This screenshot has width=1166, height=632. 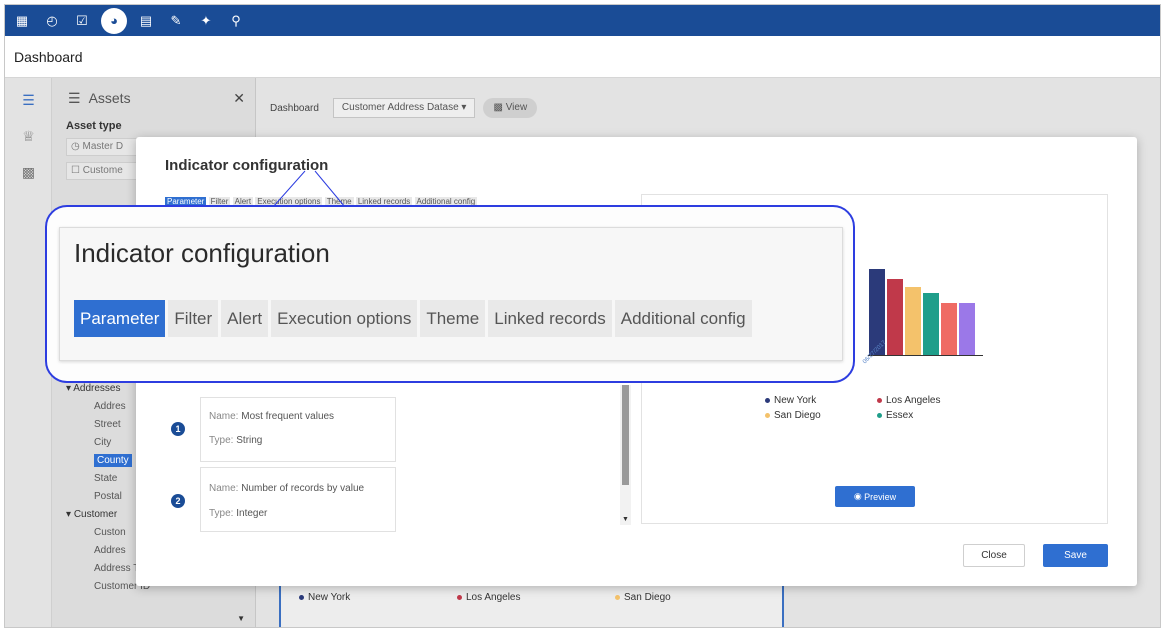 What do you see at coordinates (120, 318) in the screenshot?
I see `tab-parameter: Parameter` at bounding box center [120, 318].